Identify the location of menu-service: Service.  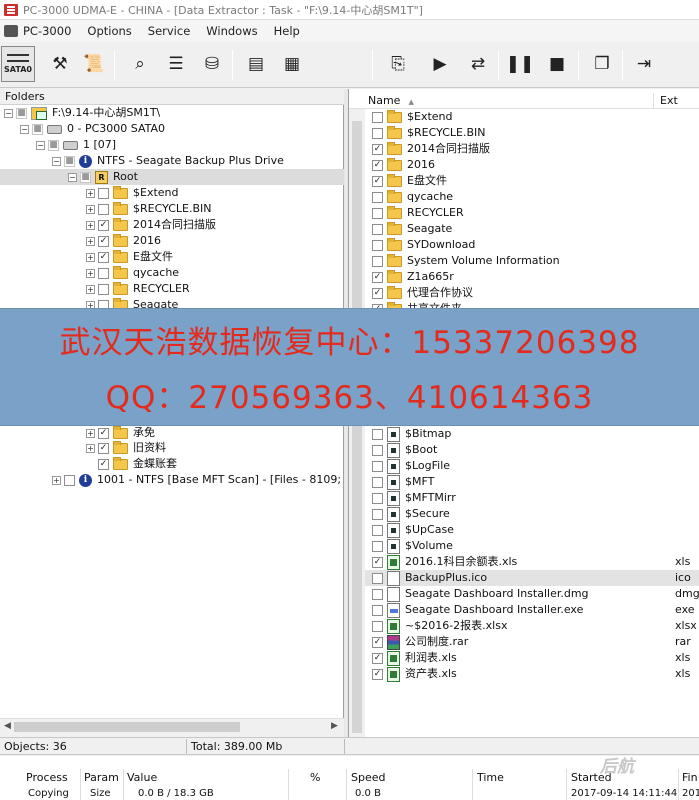
(169, 31).